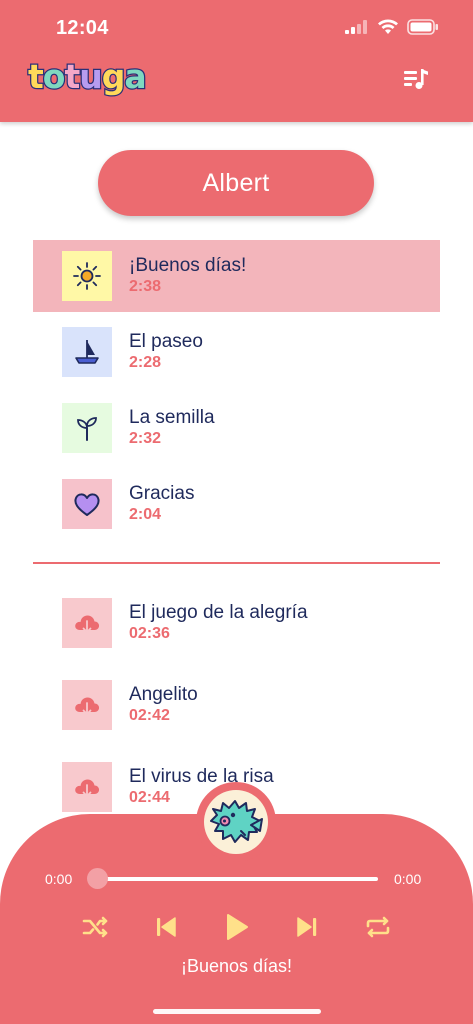  Describe the element at coordinates (166, 341) in the screenshot. I see `track-title: El paseo` at that location.